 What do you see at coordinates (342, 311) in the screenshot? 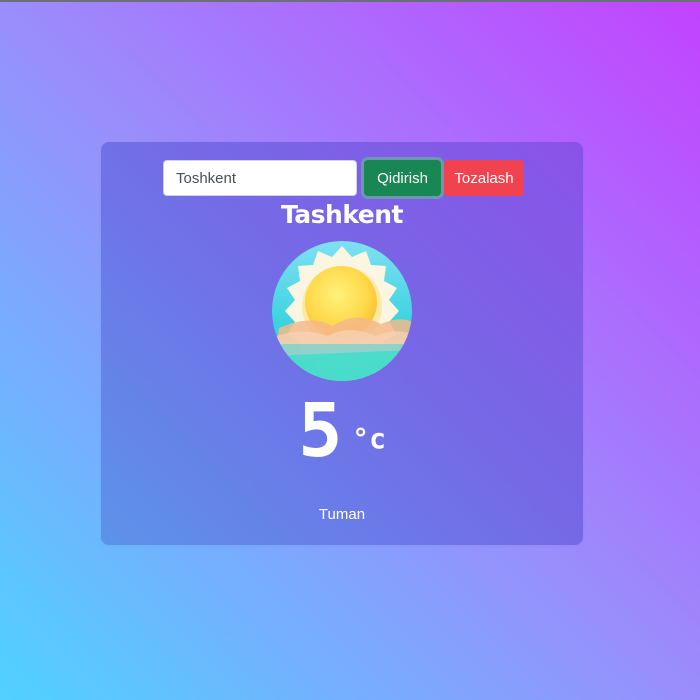
I see `sunny-weather-icon` at bounding box center [342, 311].